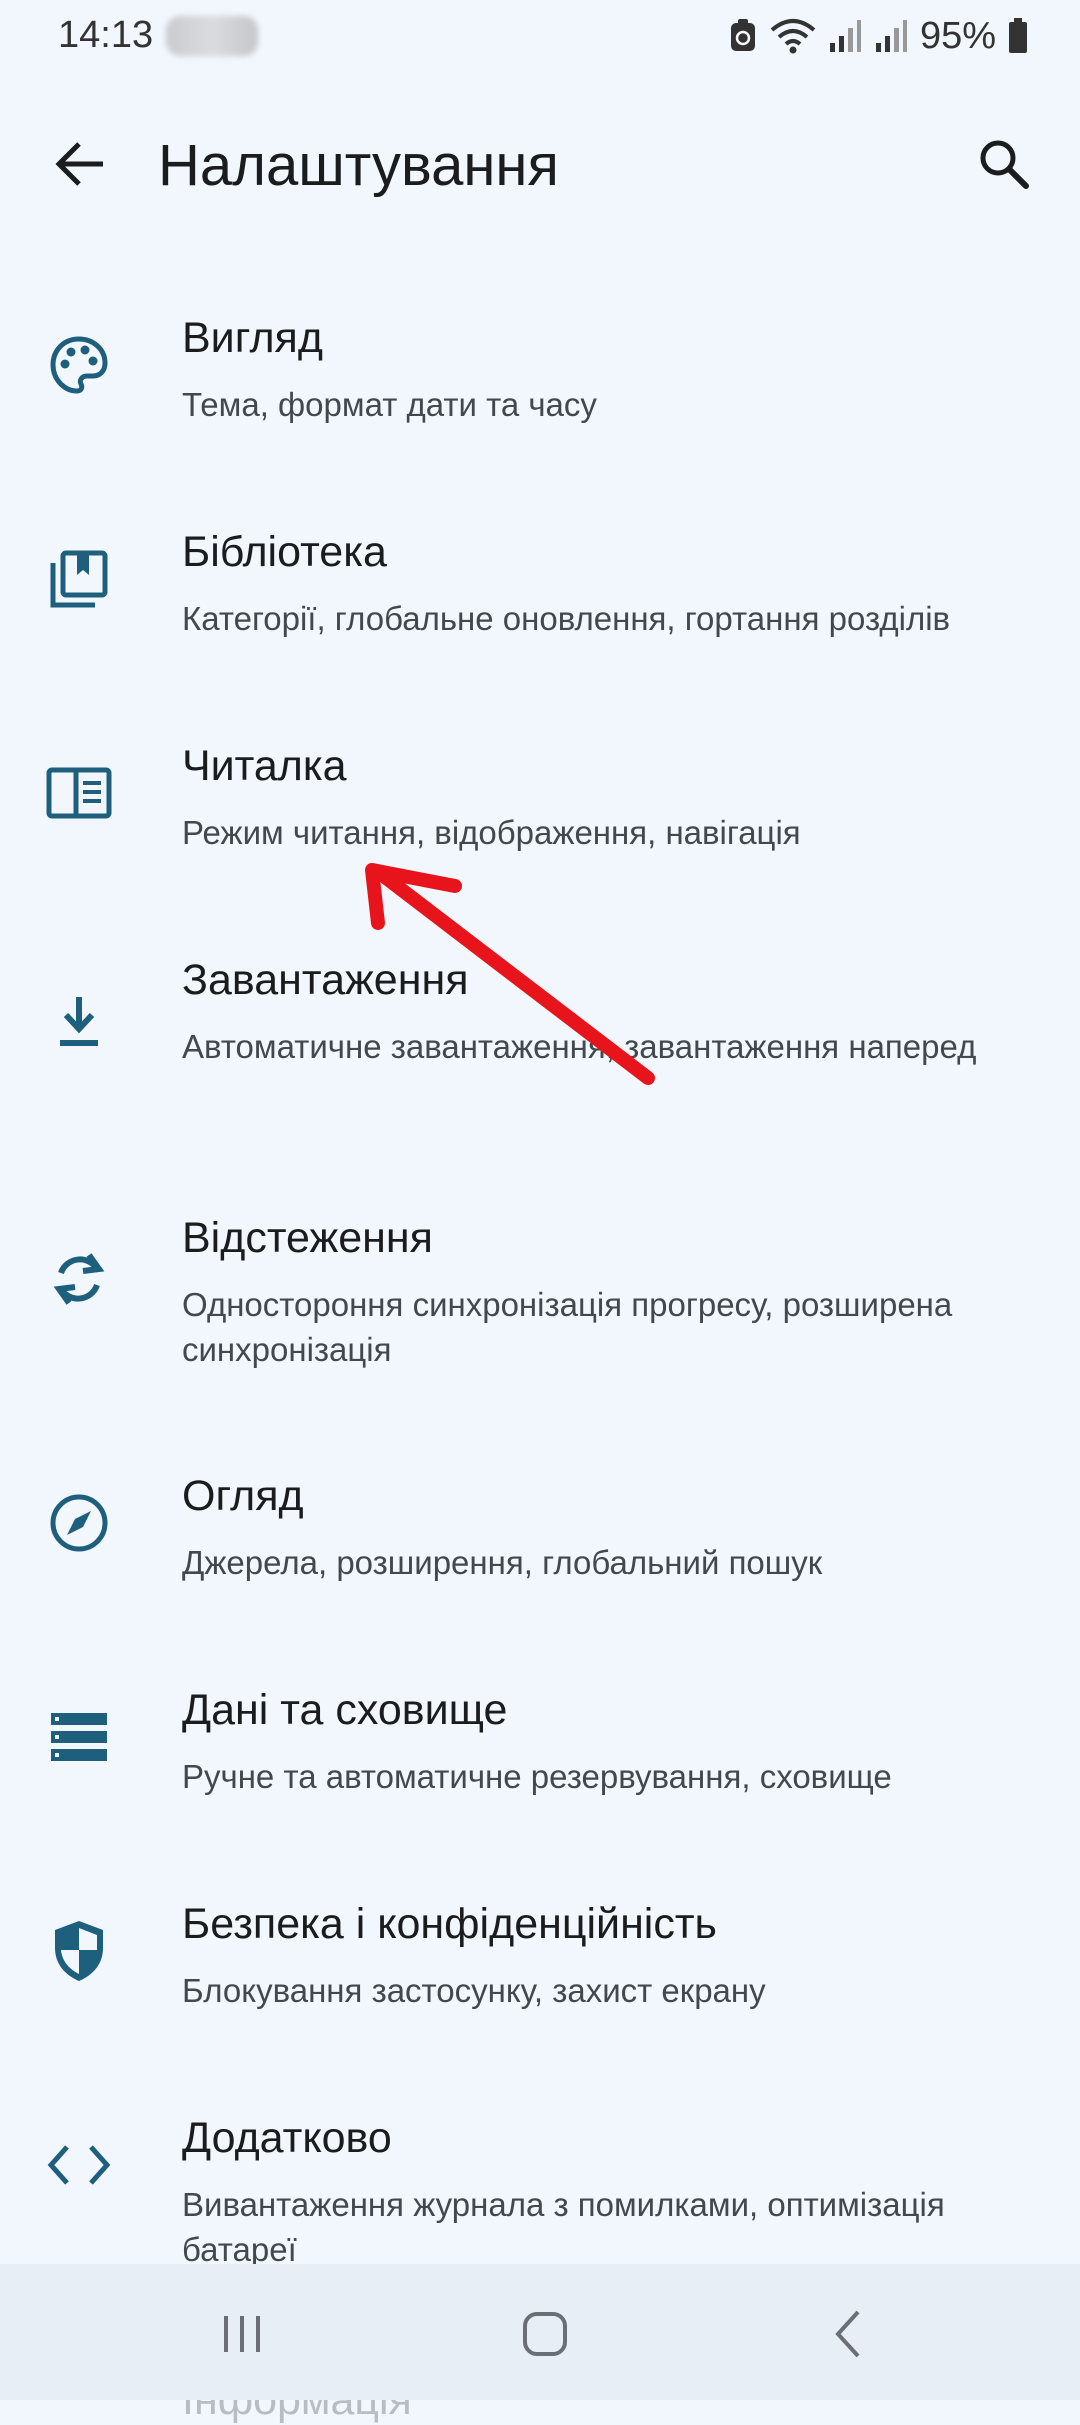 The width and height of the screenshot is (1080, 2425). I want to click on library-icon, so click(79, 579).